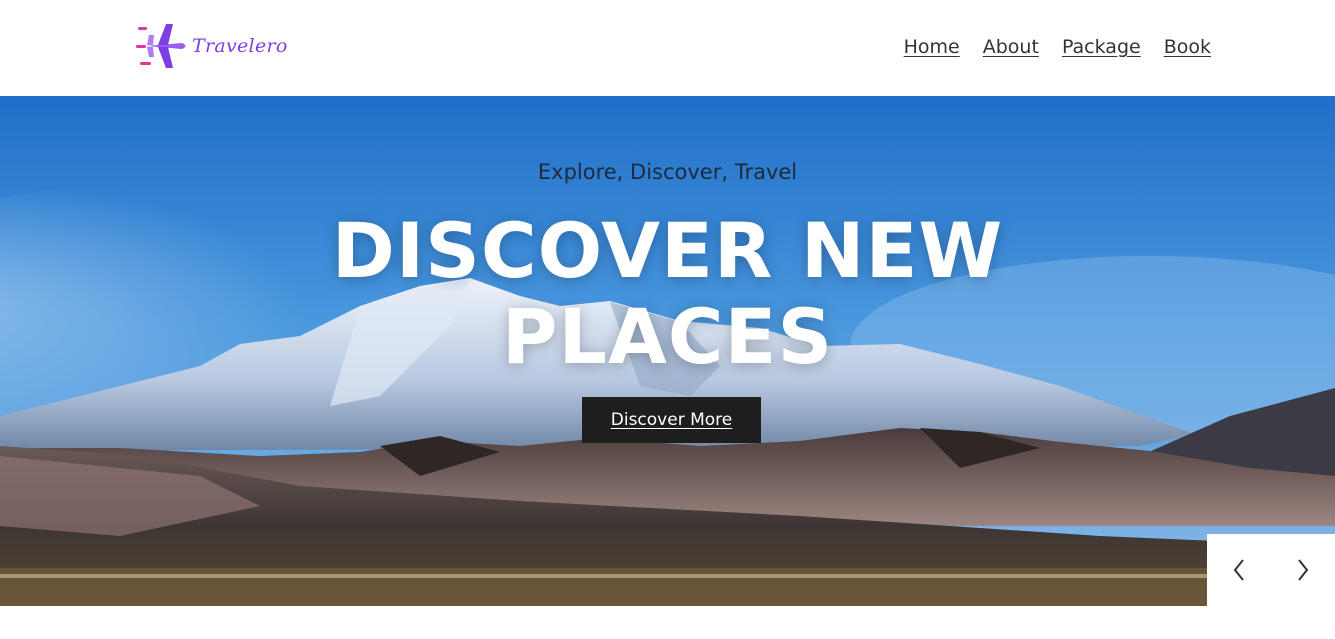 Image resolution: width=1335 pixels, height=639 pixels. What do you see at coordinates (1101, 47) in the screenshot?
I see `nav-package-link: Package` at bounding box center [1101, 47].